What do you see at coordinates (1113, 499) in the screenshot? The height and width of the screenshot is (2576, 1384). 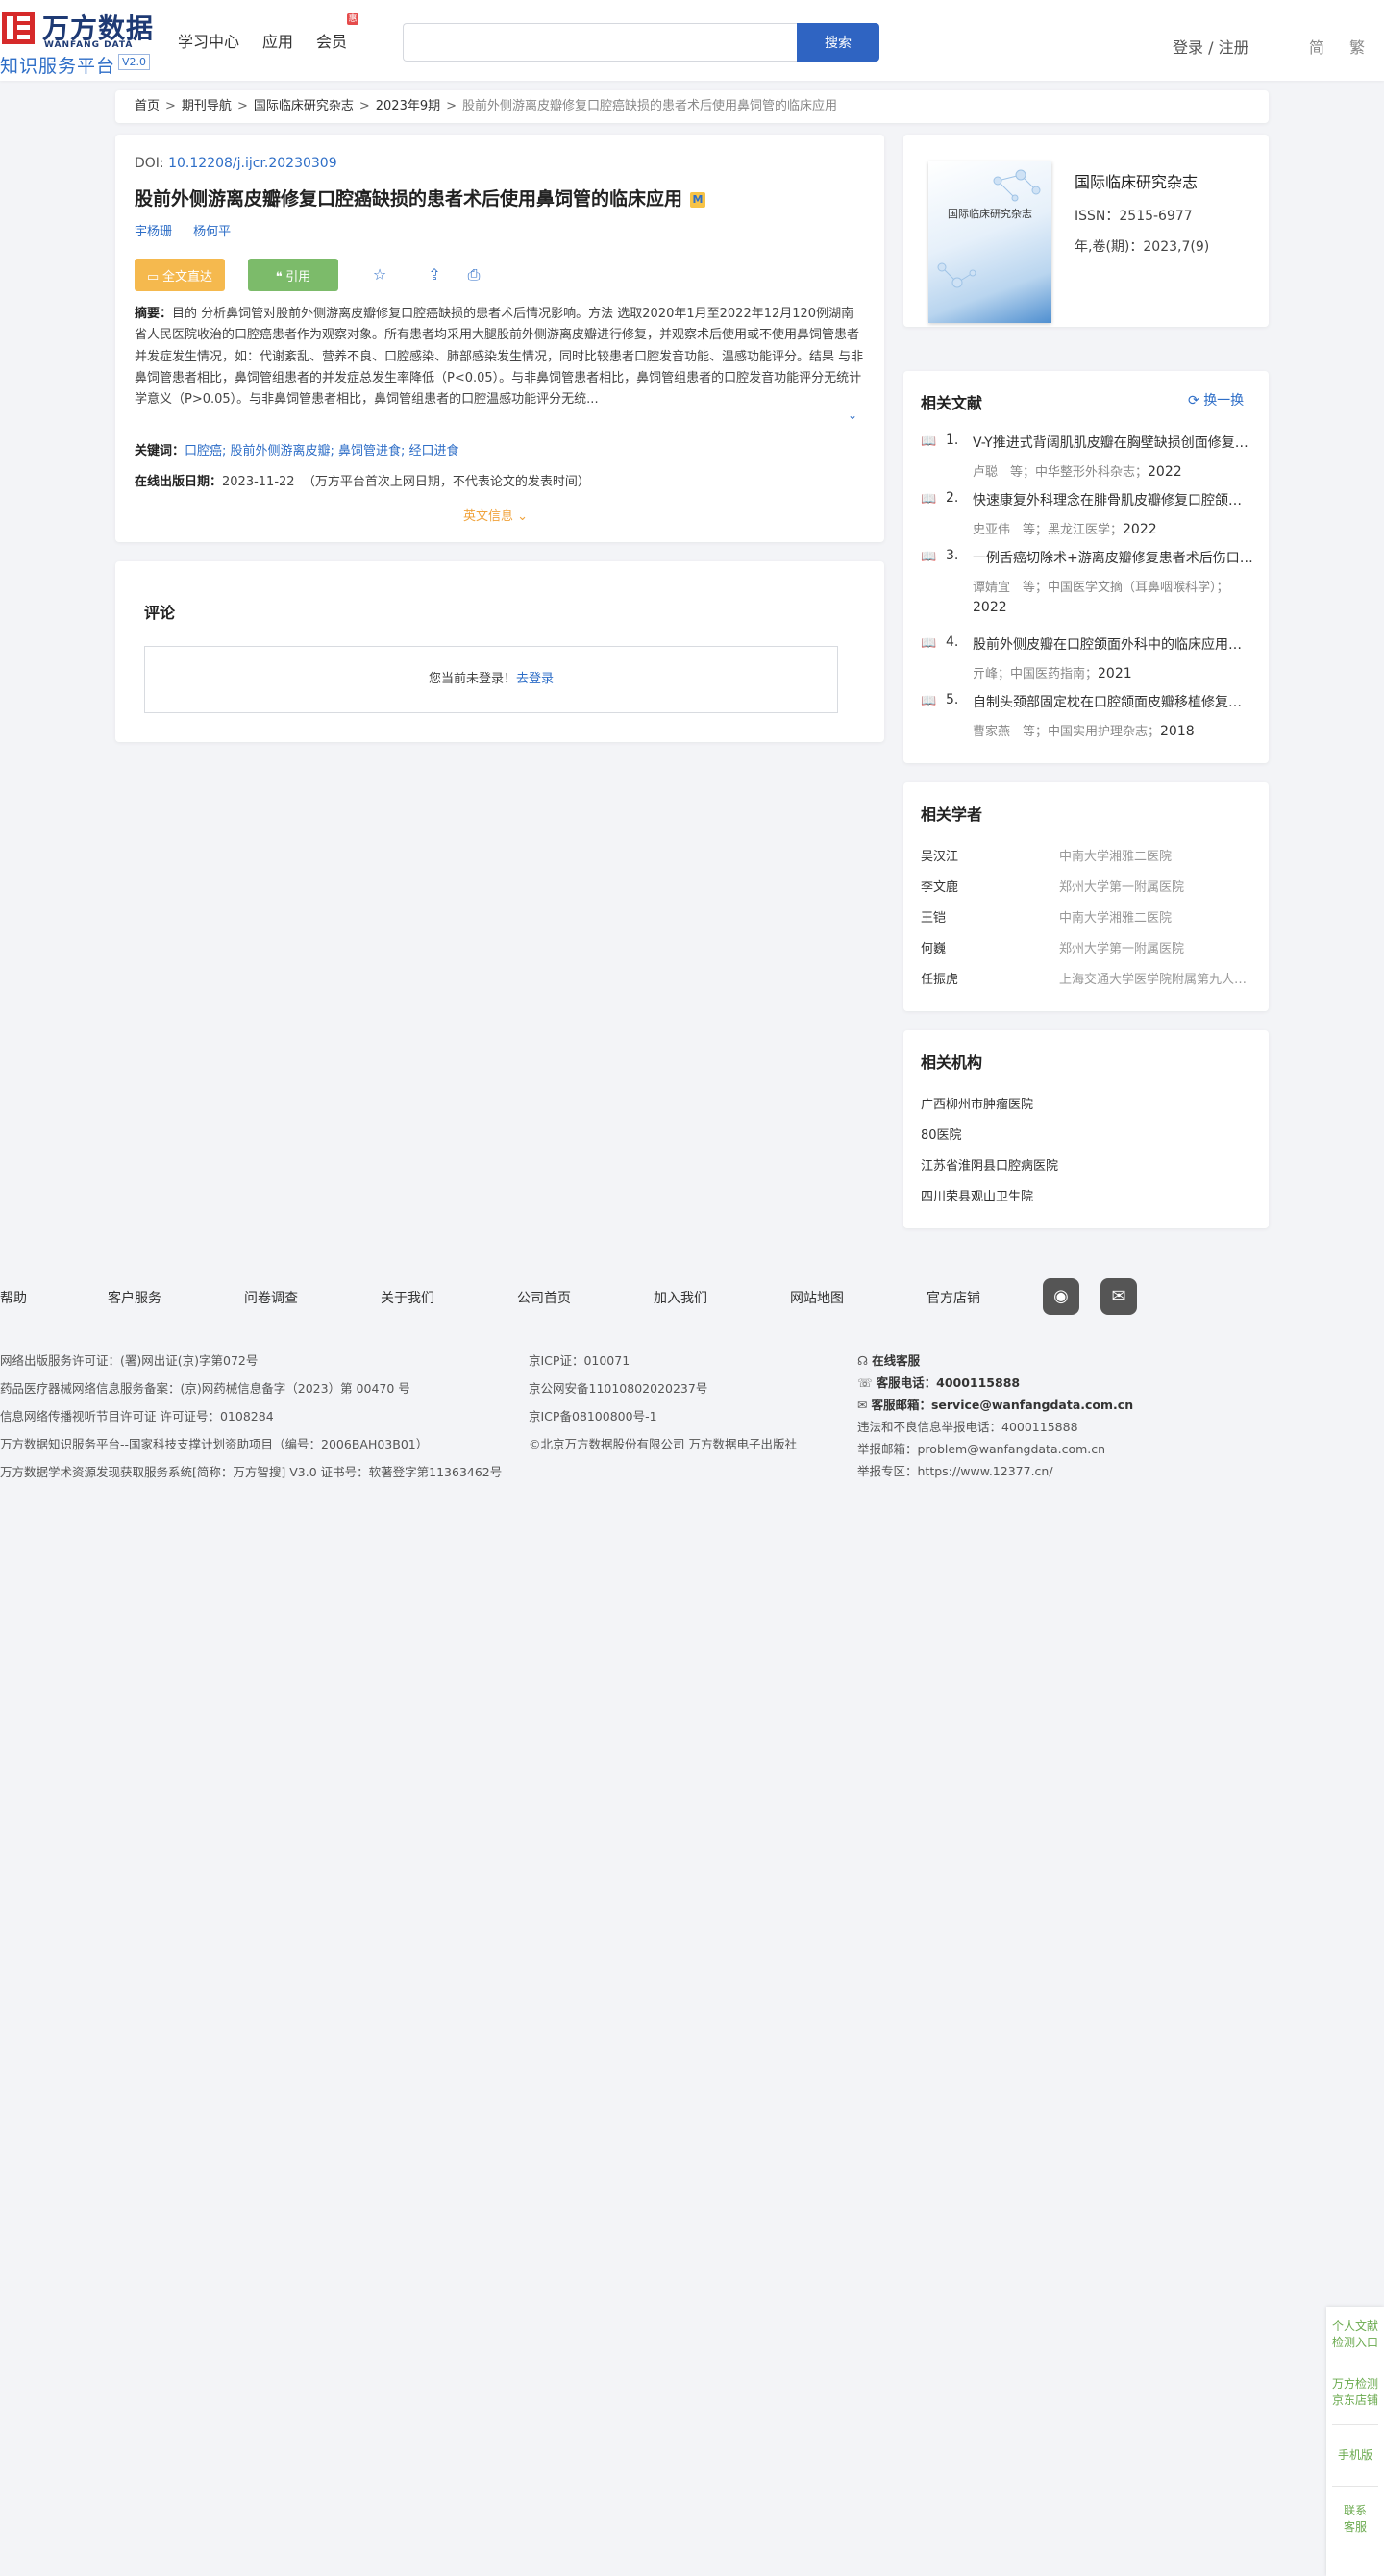 I see `item-title: 快速康复外科理念在腓骨肌皮瓣修复口腔颌面缺损中的应用` at bounding box center [1113, 499].